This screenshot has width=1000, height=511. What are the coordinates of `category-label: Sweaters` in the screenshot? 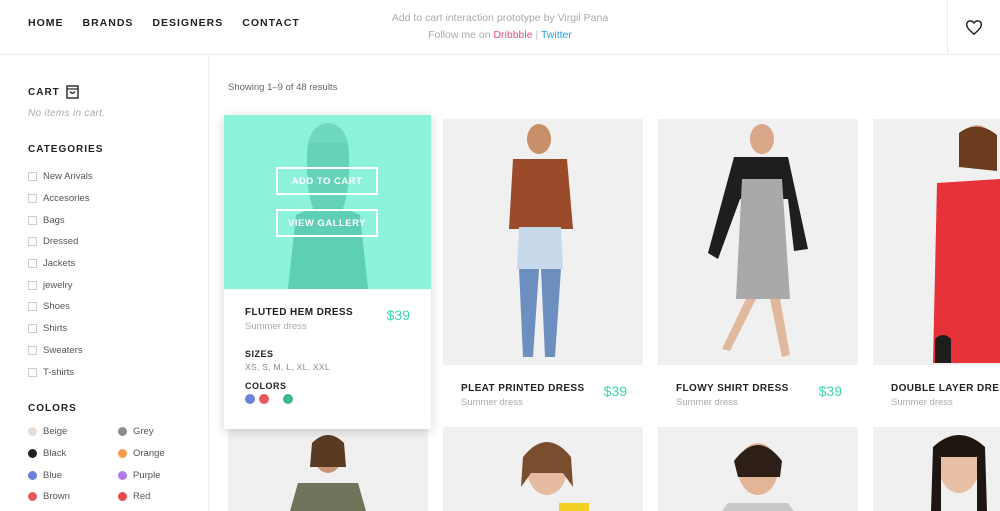 It's located at (63, 350).